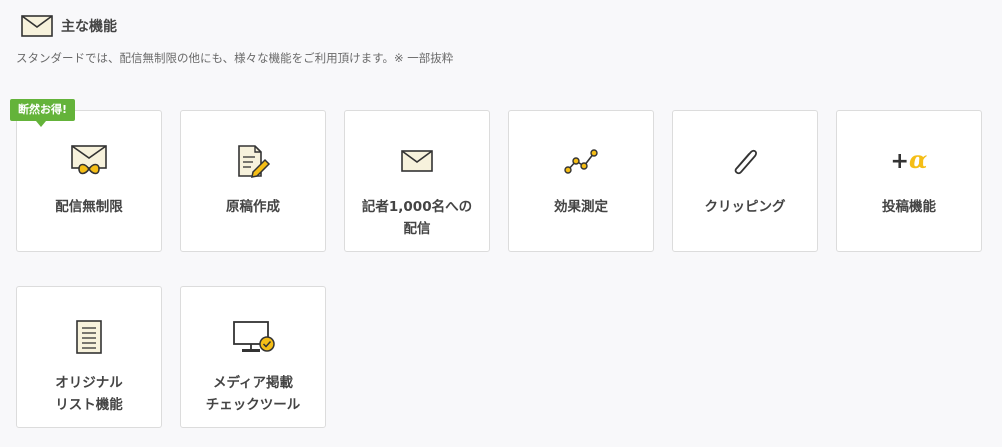 The width and height of the screenshot is (1002, 447). I want to click on line-chart-icon, so click(581, 161).